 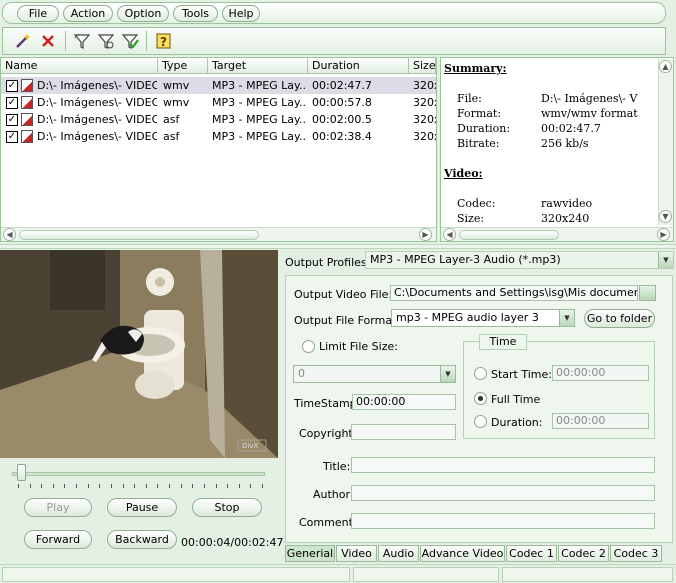 I want to click on output-profile-select: MP3 - MPEG Layer-3 Audio (*.mp3) ▼, so click(x=519, y=260).